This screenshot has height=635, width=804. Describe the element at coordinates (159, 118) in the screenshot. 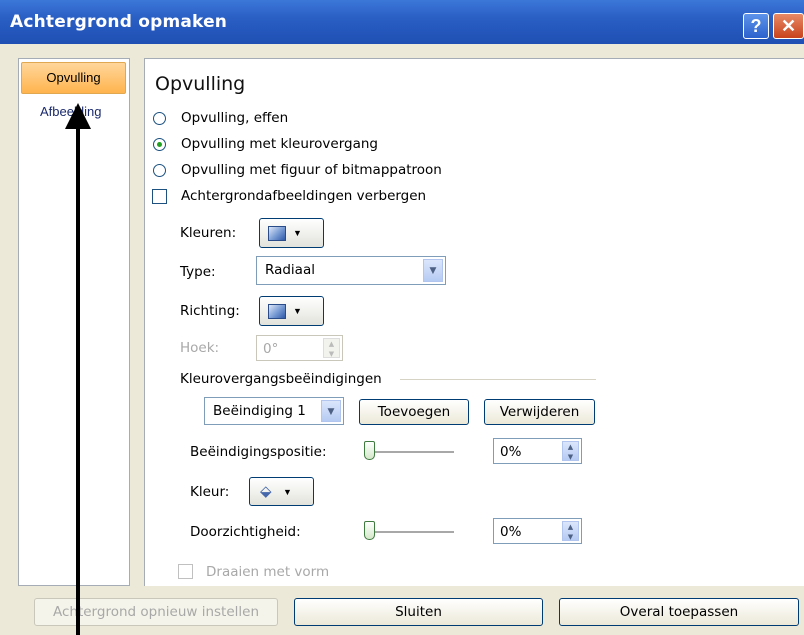

I see `radio-solid-fill` at that location.